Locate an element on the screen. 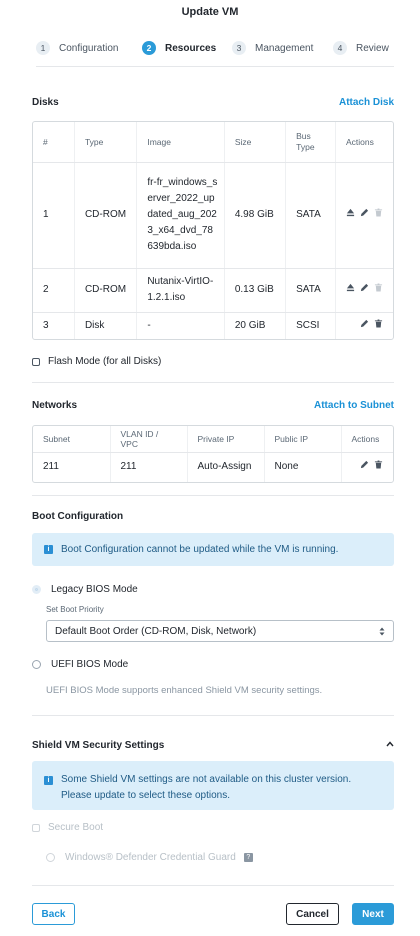 Image resolution: width=420 pixels, height=936 pixels. credential-guard-option: Windows® Defender Credential Guard ? is located at coordinates (149, 857).